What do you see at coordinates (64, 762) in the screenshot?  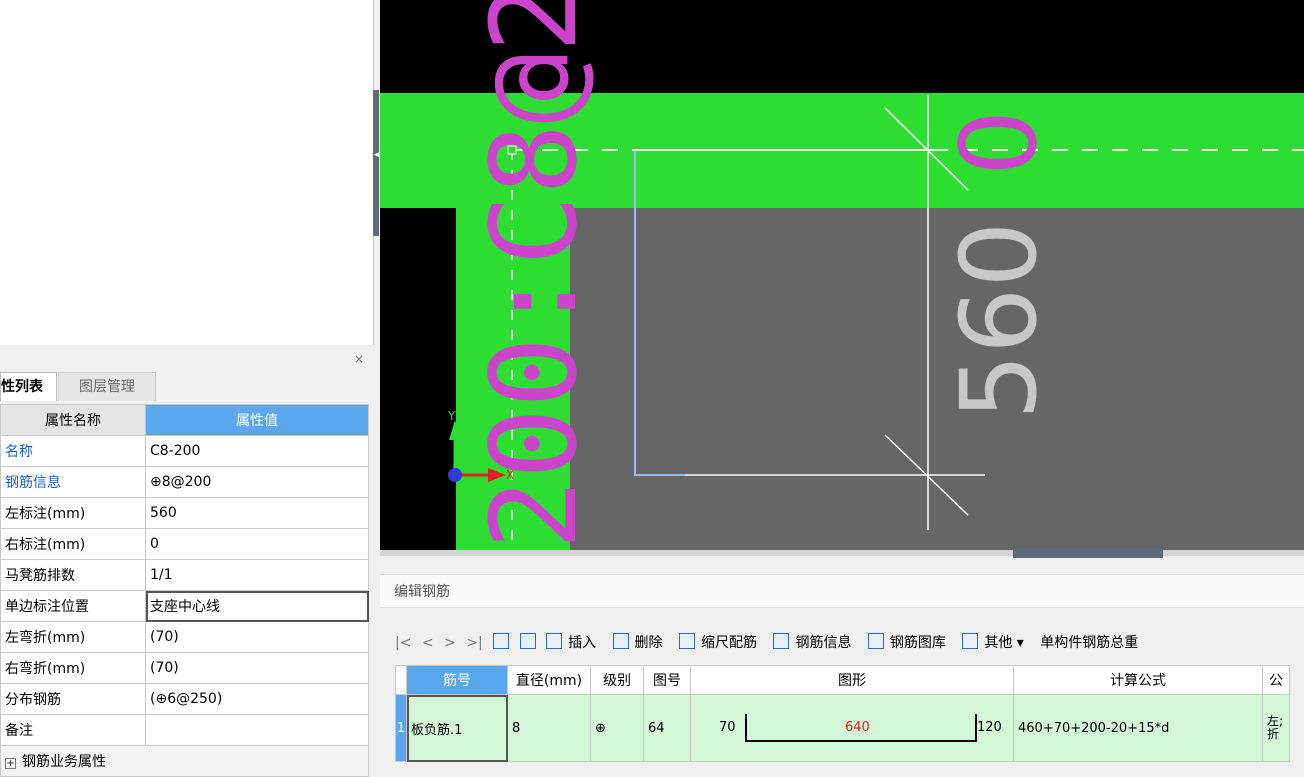 I see `group-label: 钢筋业务属性` at bounding box center [64, 762].